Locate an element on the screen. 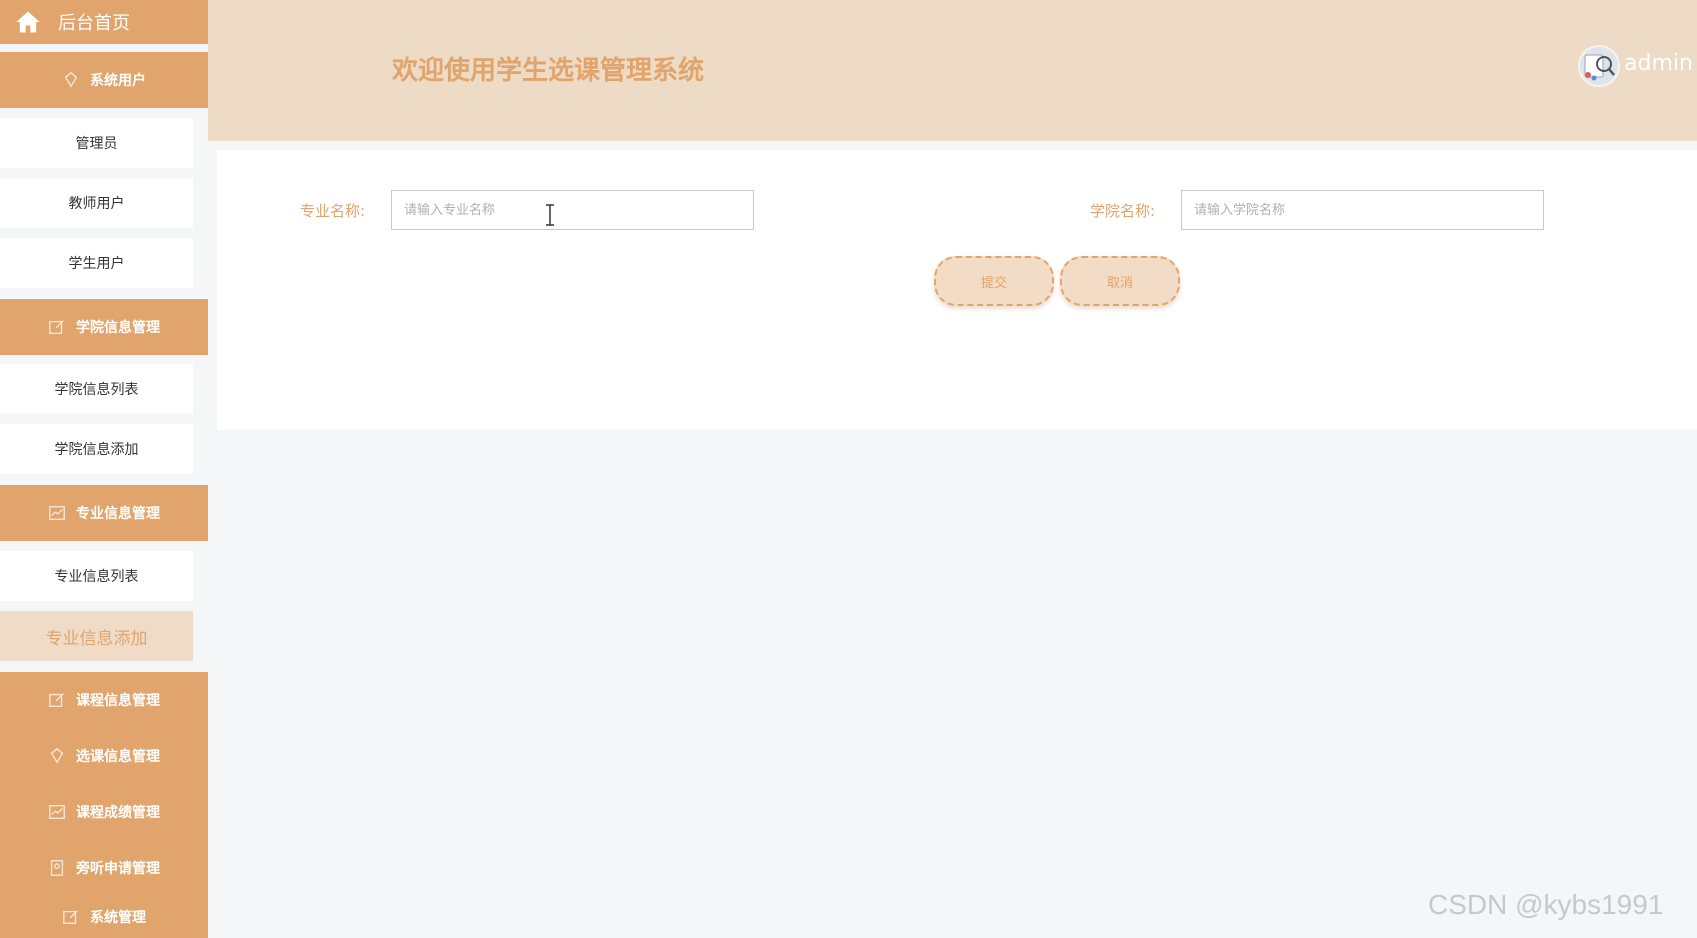 This screenshot has width=1697, height=938. home-icon is located at coordinates (28, 22).